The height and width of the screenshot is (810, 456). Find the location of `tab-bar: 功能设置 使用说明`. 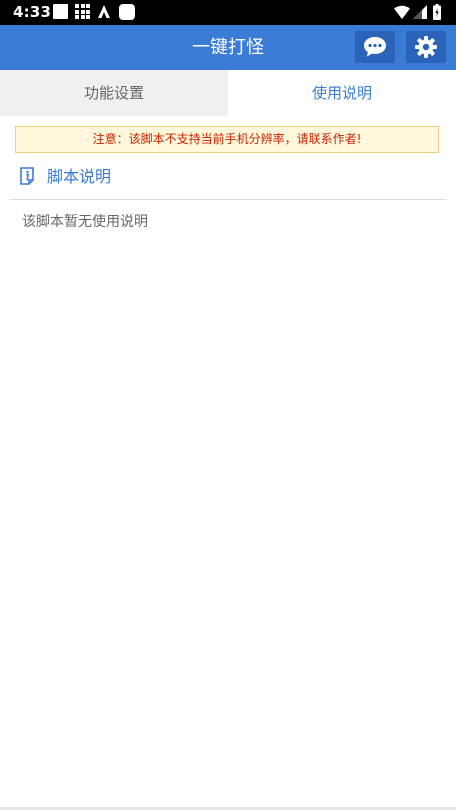

tab-bar: 功能设置 使用说明 is located at coordinates (228, 93).